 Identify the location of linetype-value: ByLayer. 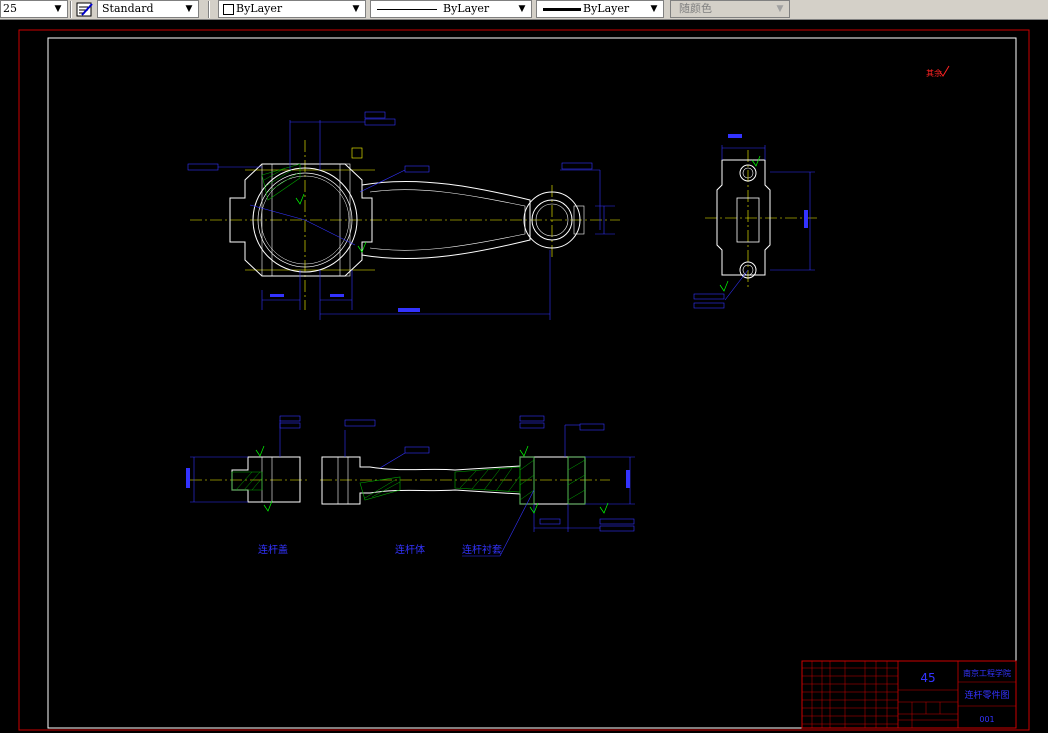
(466, 8).